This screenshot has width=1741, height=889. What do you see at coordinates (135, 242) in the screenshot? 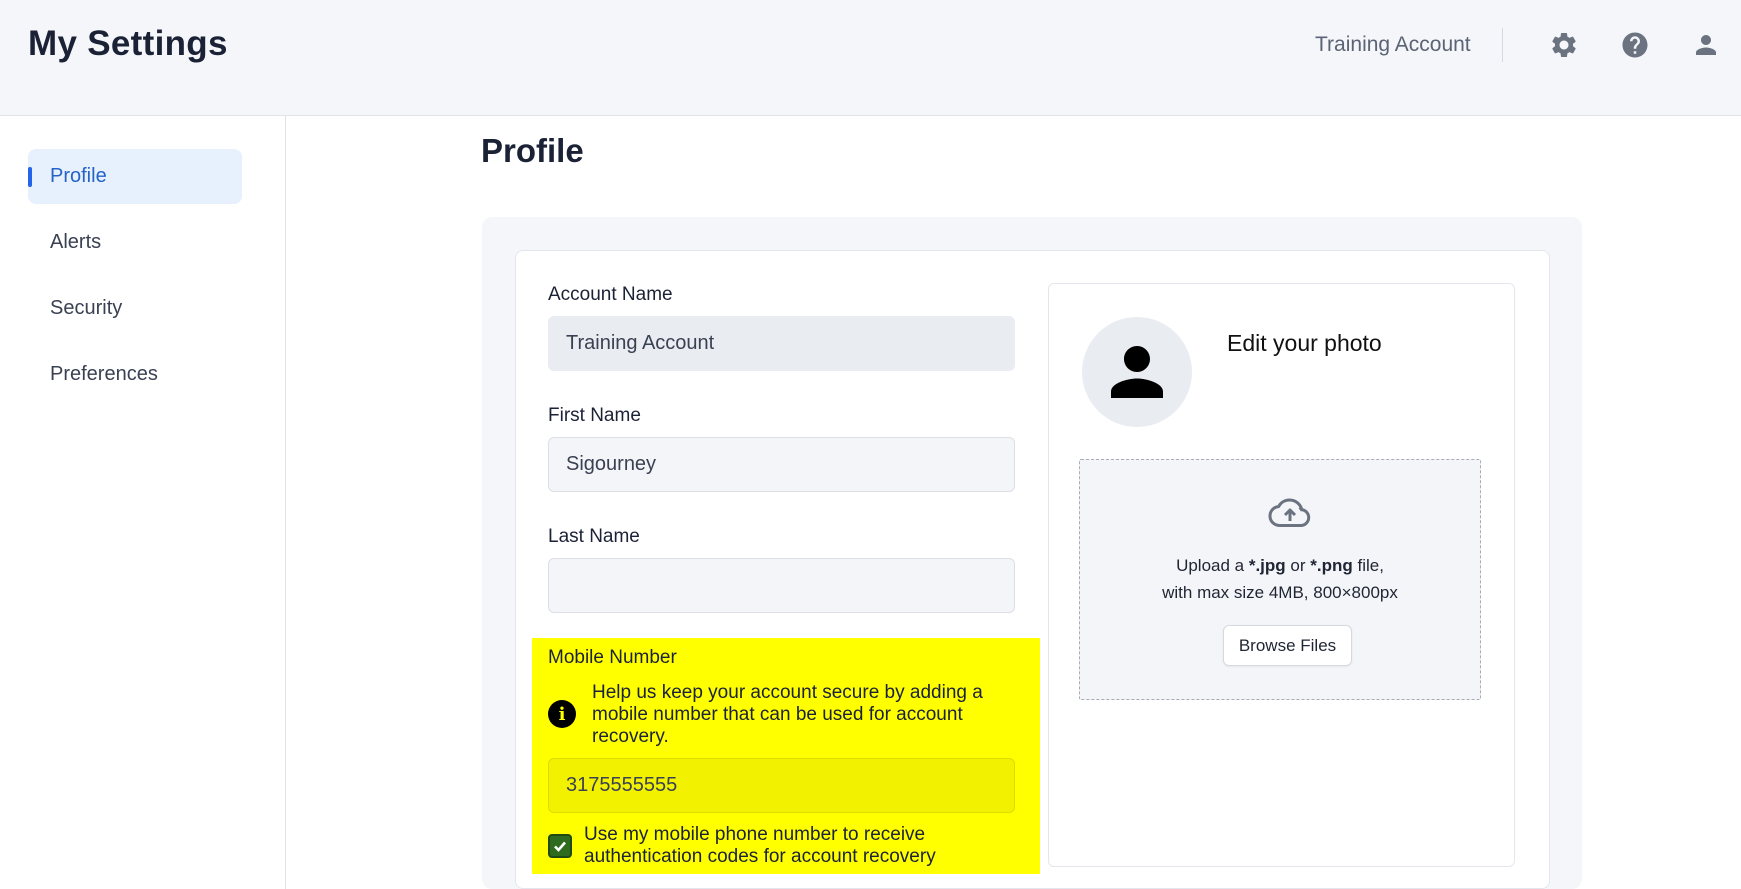
I see `sidebar-item-alerts: Alerts` at bounding box center [135, 242].